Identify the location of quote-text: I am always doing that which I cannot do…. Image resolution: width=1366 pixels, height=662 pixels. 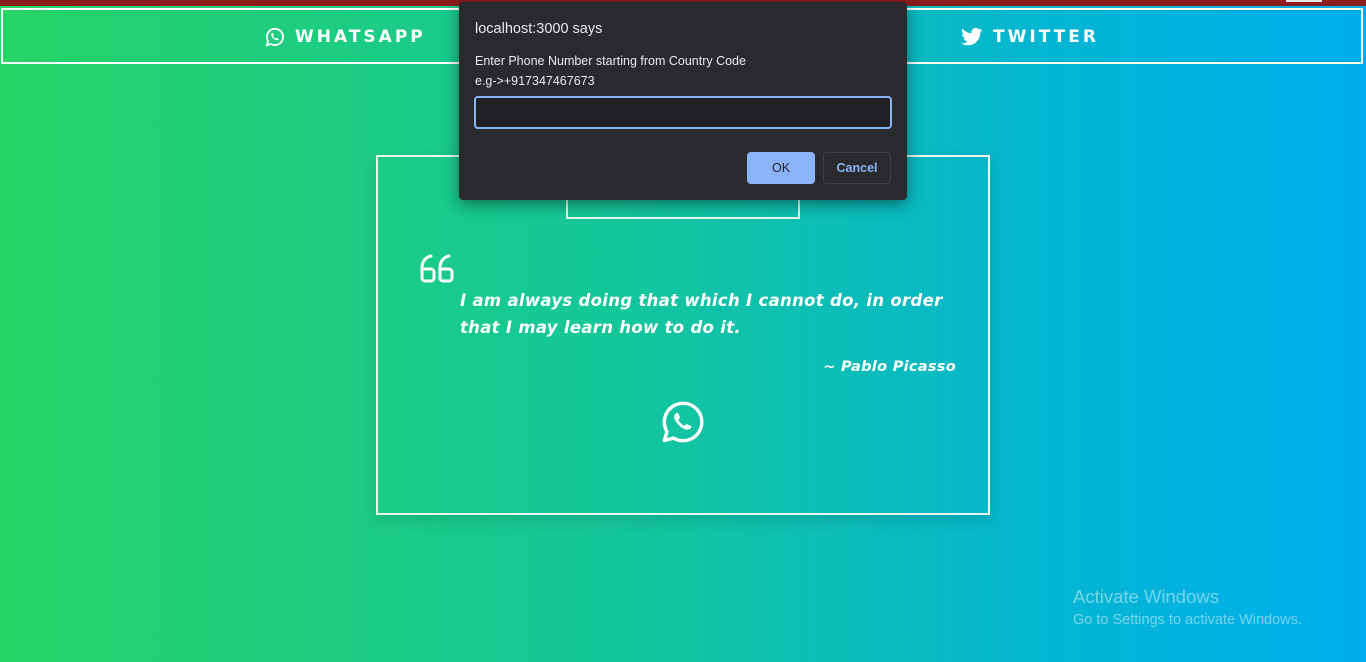
(701, 314).